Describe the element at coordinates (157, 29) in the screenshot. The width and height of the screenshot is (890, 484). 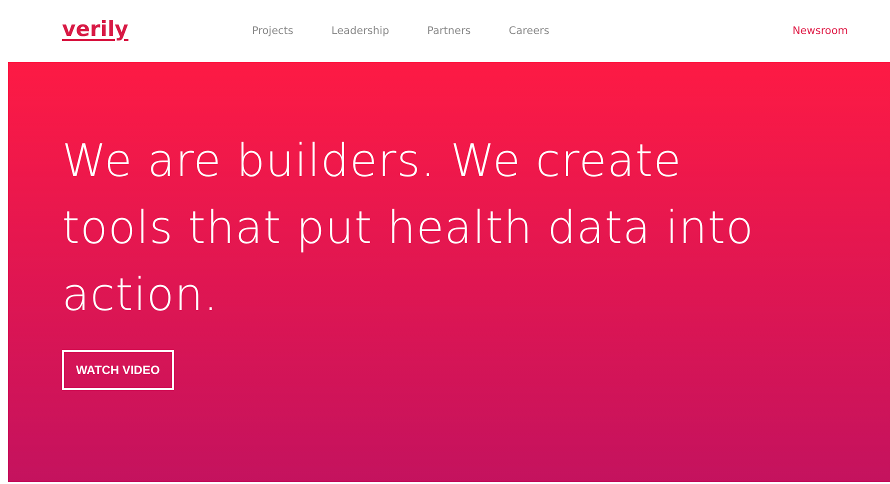
I see `logo: verily` at that location.